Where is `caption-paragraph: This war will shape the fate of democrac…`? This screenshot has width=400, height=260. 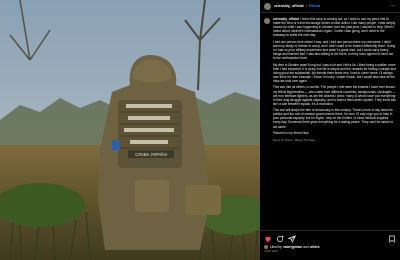 caption-paragraph: This war will shape the fate of democrac… is located at coordinates (333, 118).